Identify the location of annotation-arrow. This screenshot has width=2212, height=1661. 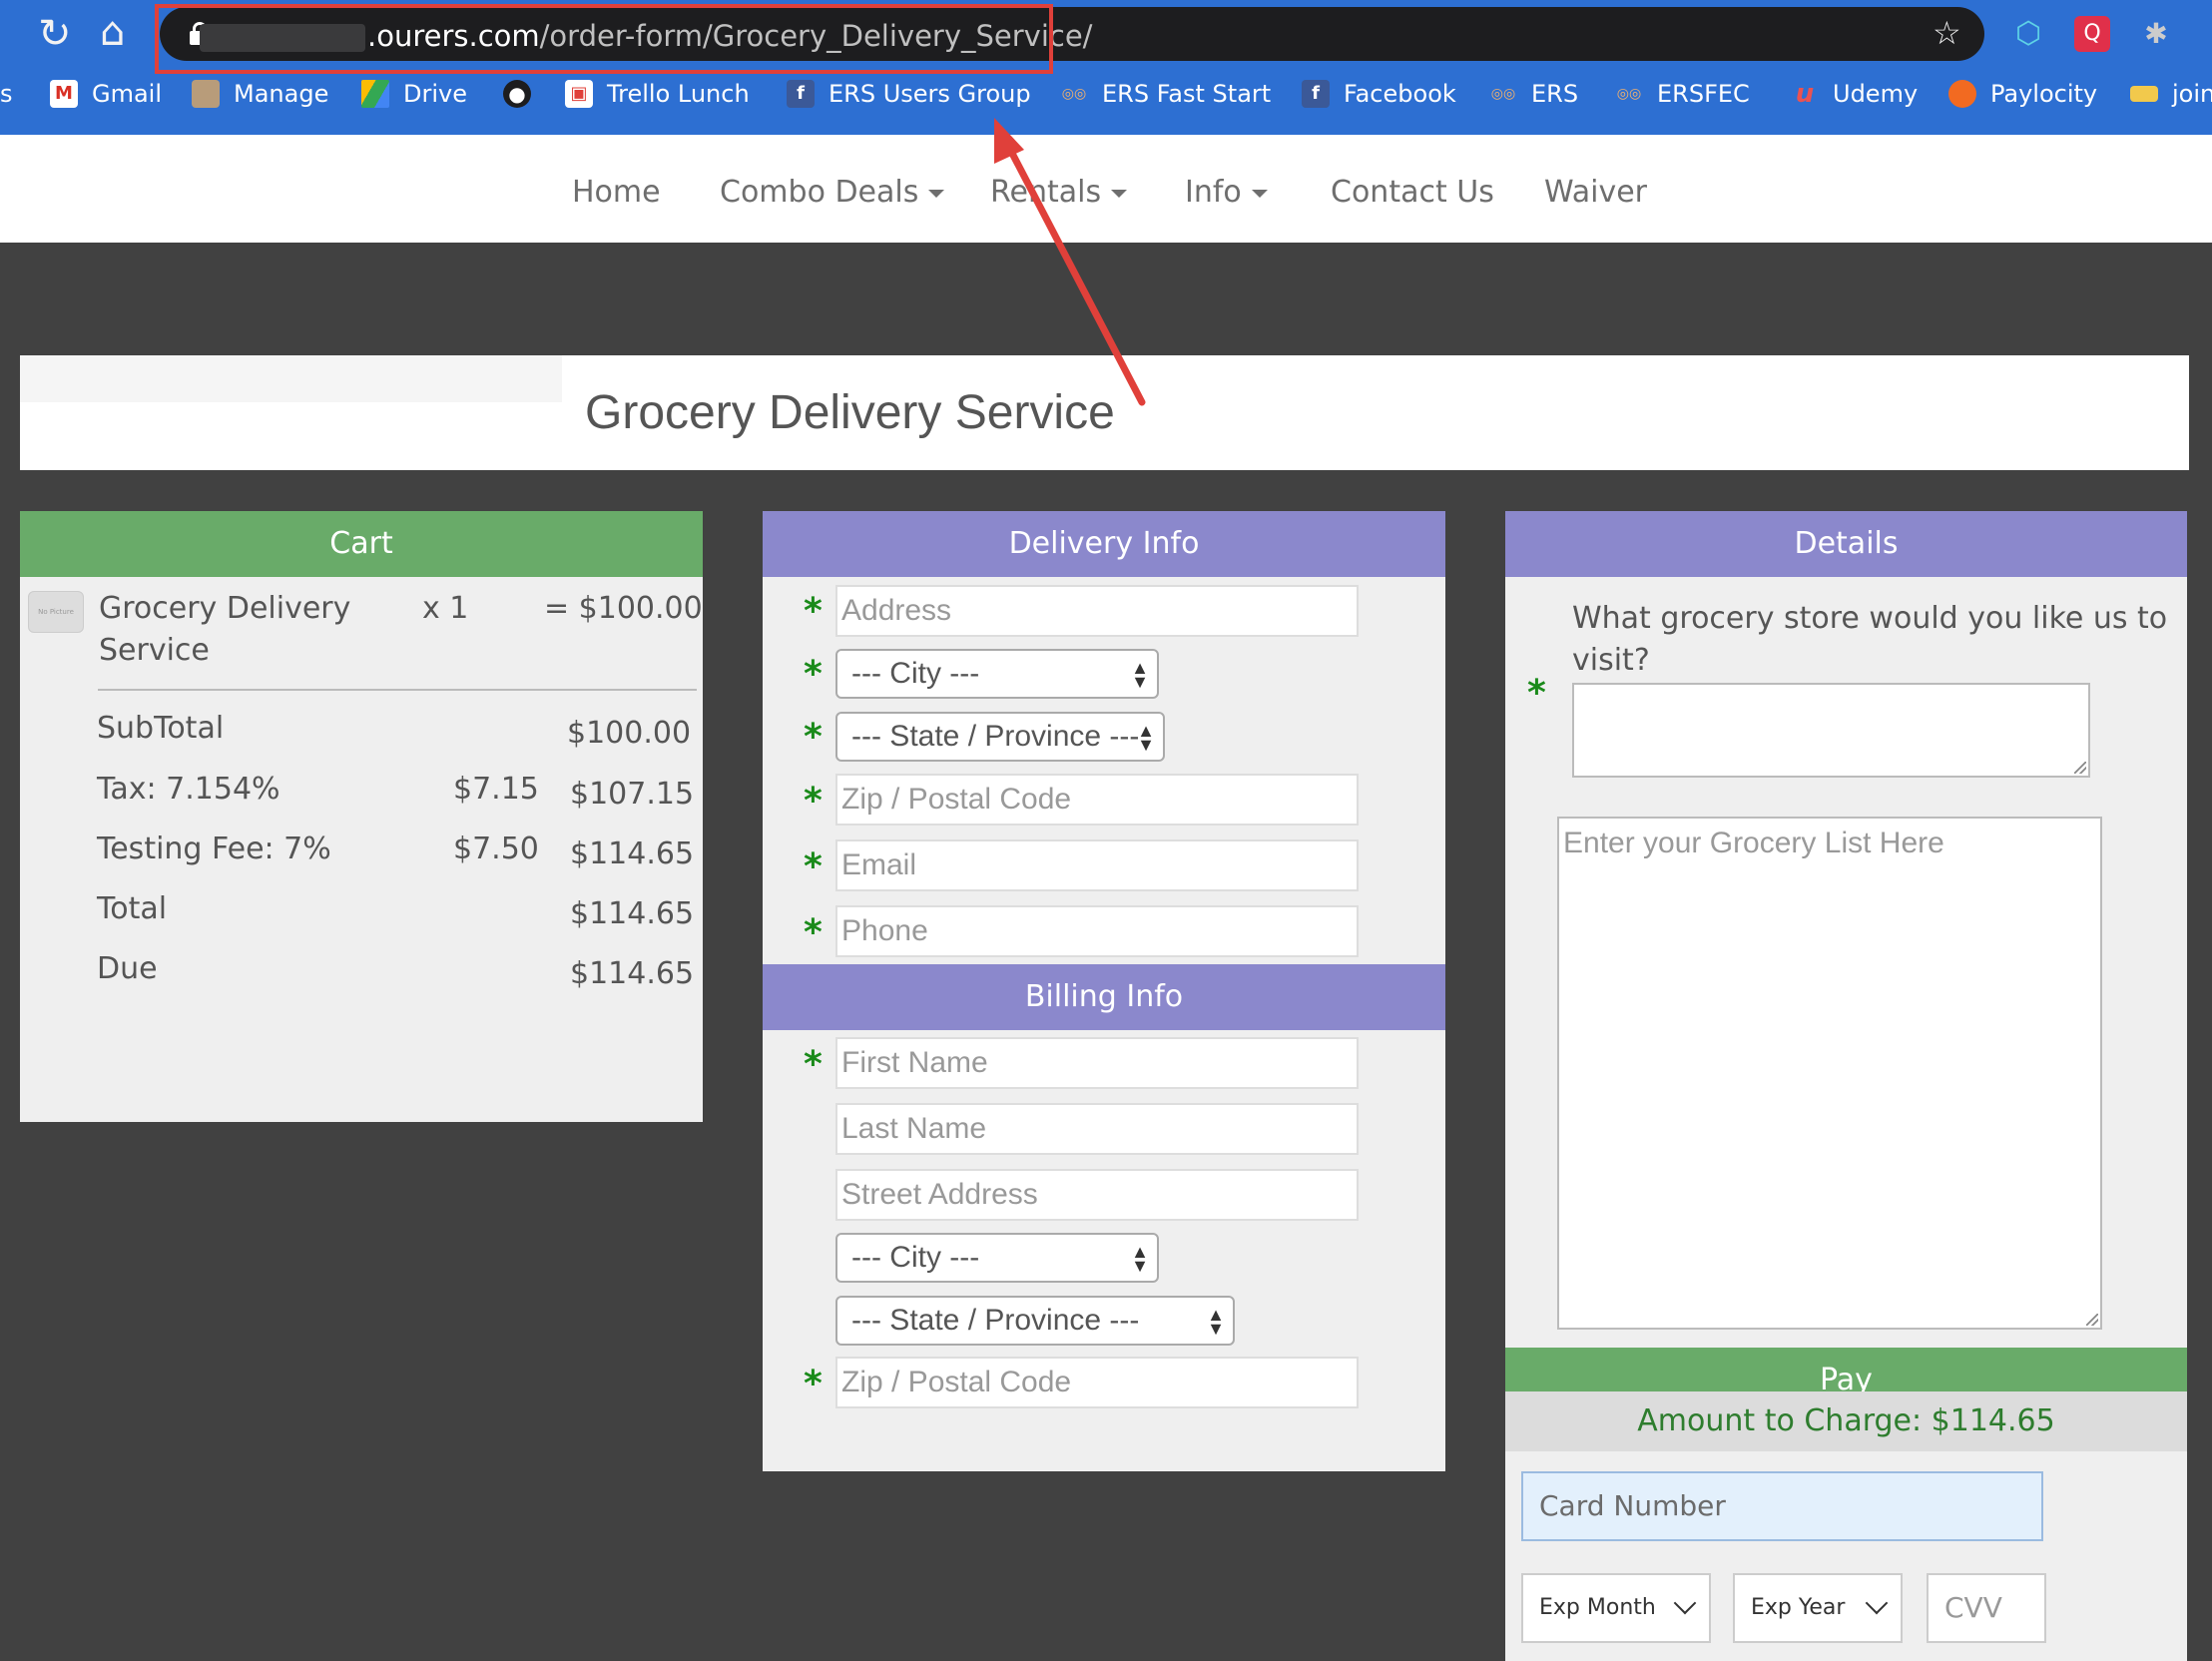
(1070, 262).